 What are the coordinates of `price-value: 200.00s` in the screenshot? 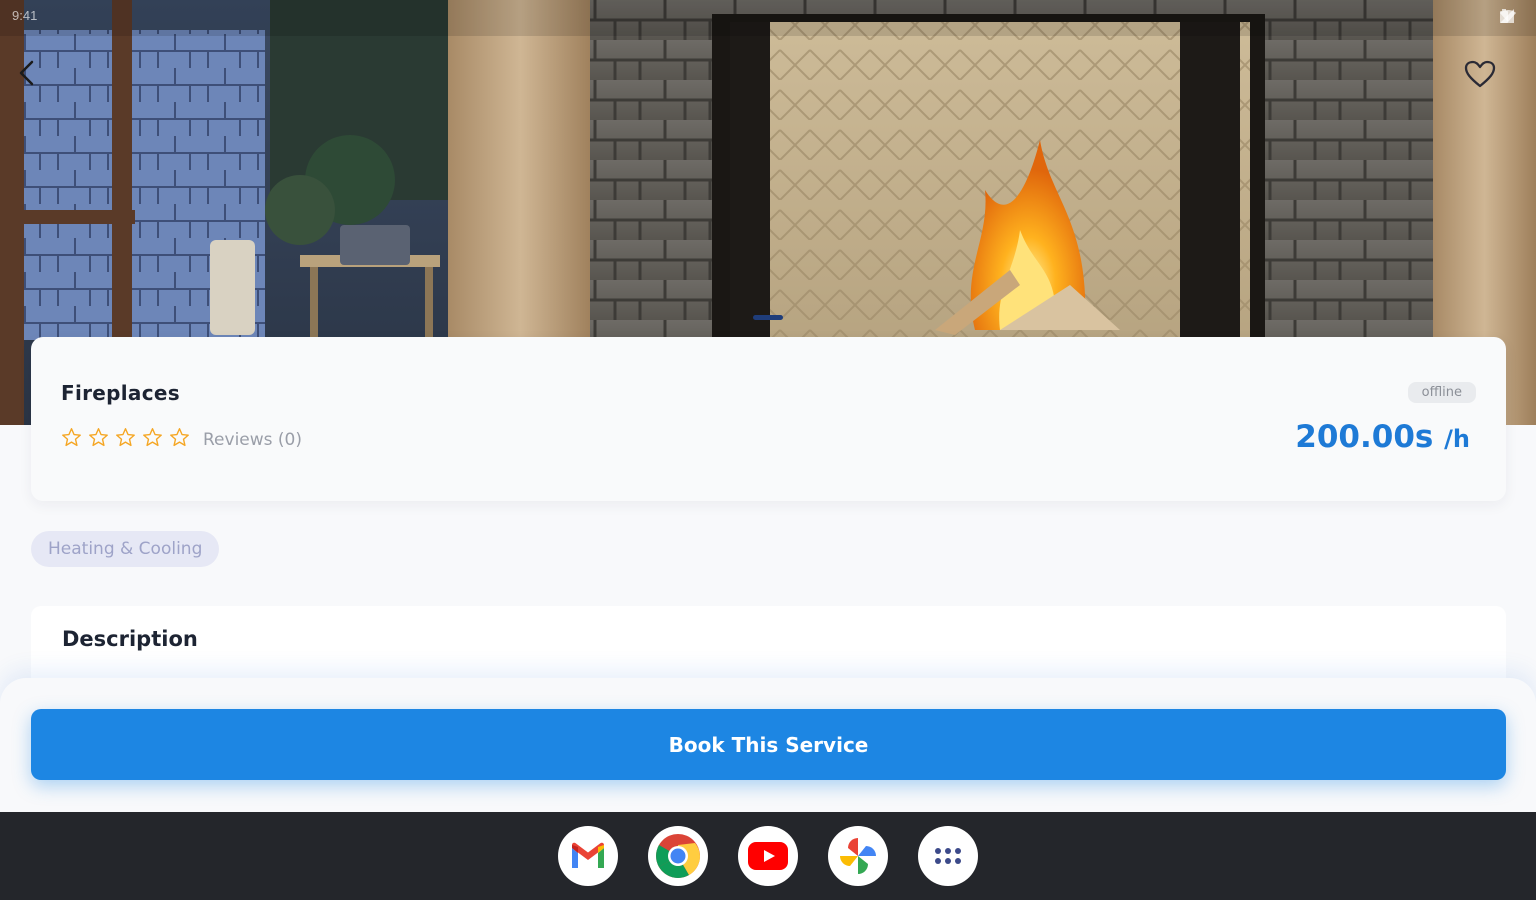 It's located at (1364, 437).